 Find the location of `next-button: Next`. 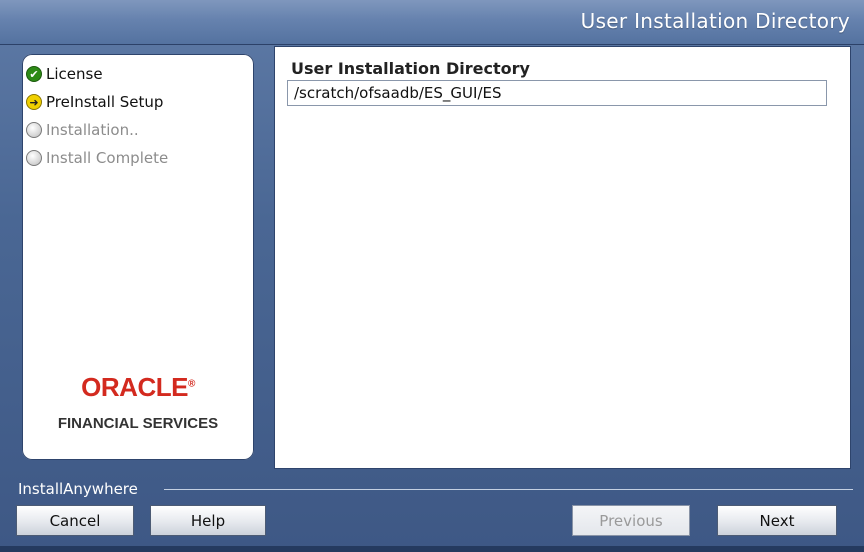

next-button: Next is located at coordinates (777, 520).